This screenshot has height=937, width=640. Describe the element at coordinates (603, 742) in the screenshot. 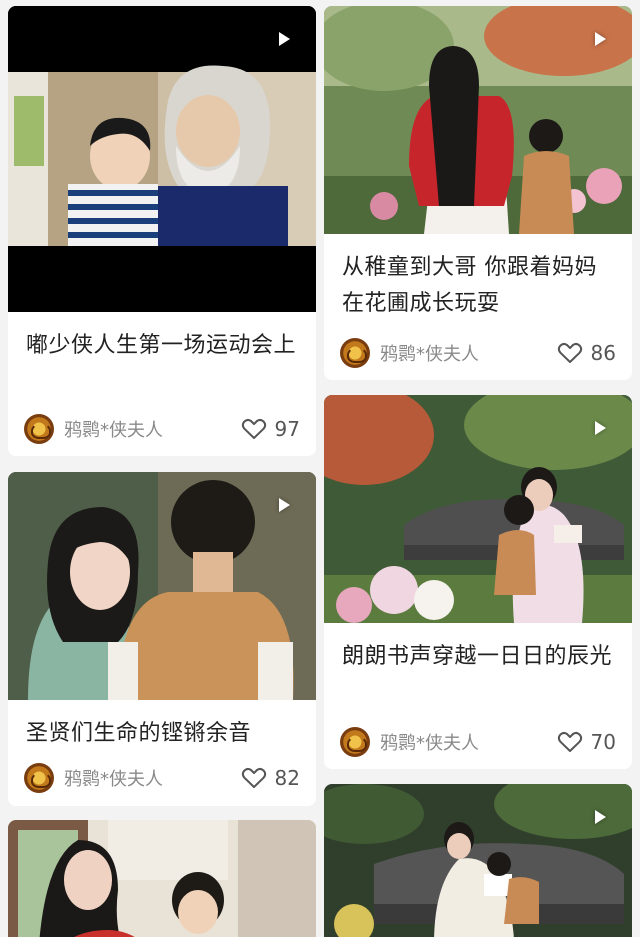

I see `like-count: 70` at that location.